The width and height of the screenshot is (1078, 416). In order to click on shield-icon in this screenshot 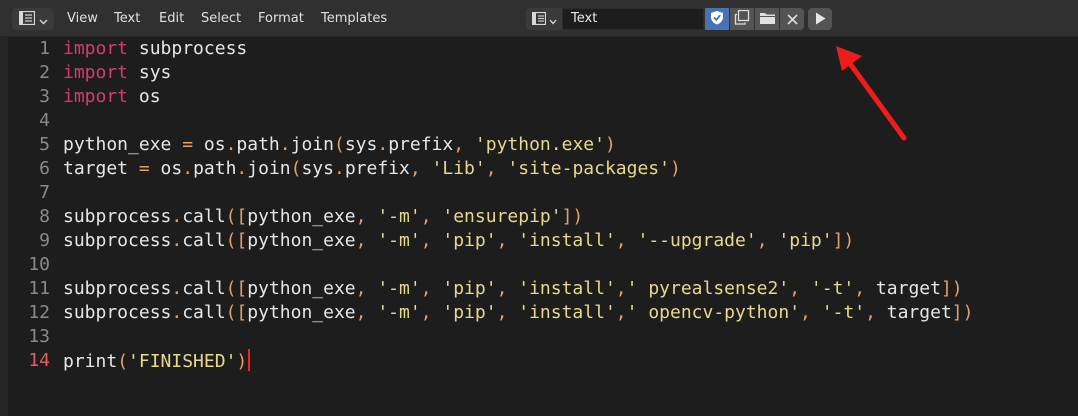, I will do `click(717, 19)`.